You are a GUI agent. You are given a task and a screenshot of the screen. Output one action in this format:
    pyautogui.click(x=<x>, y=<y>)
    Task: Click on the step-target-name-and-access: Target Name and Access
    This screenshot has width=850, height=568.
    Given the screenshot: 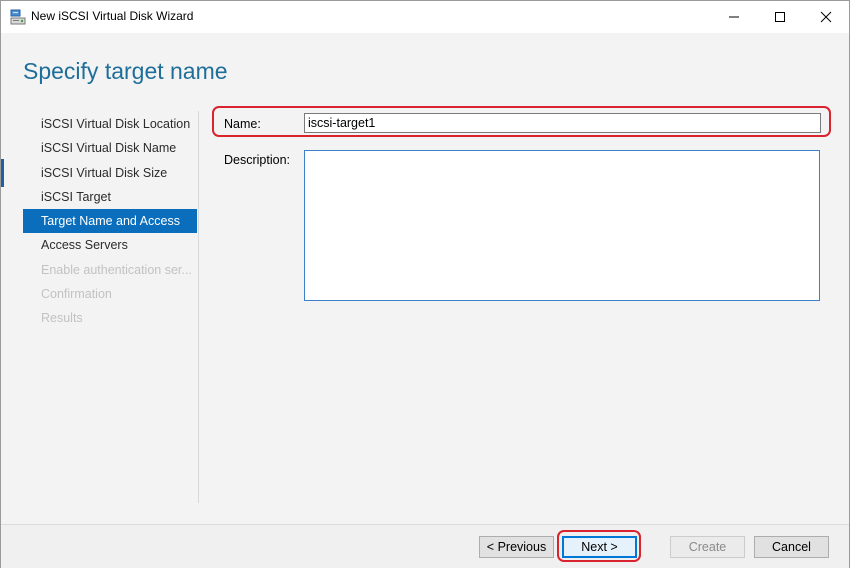 What is the action you would take?
    pyautogui.click(x=110, y=221)
    